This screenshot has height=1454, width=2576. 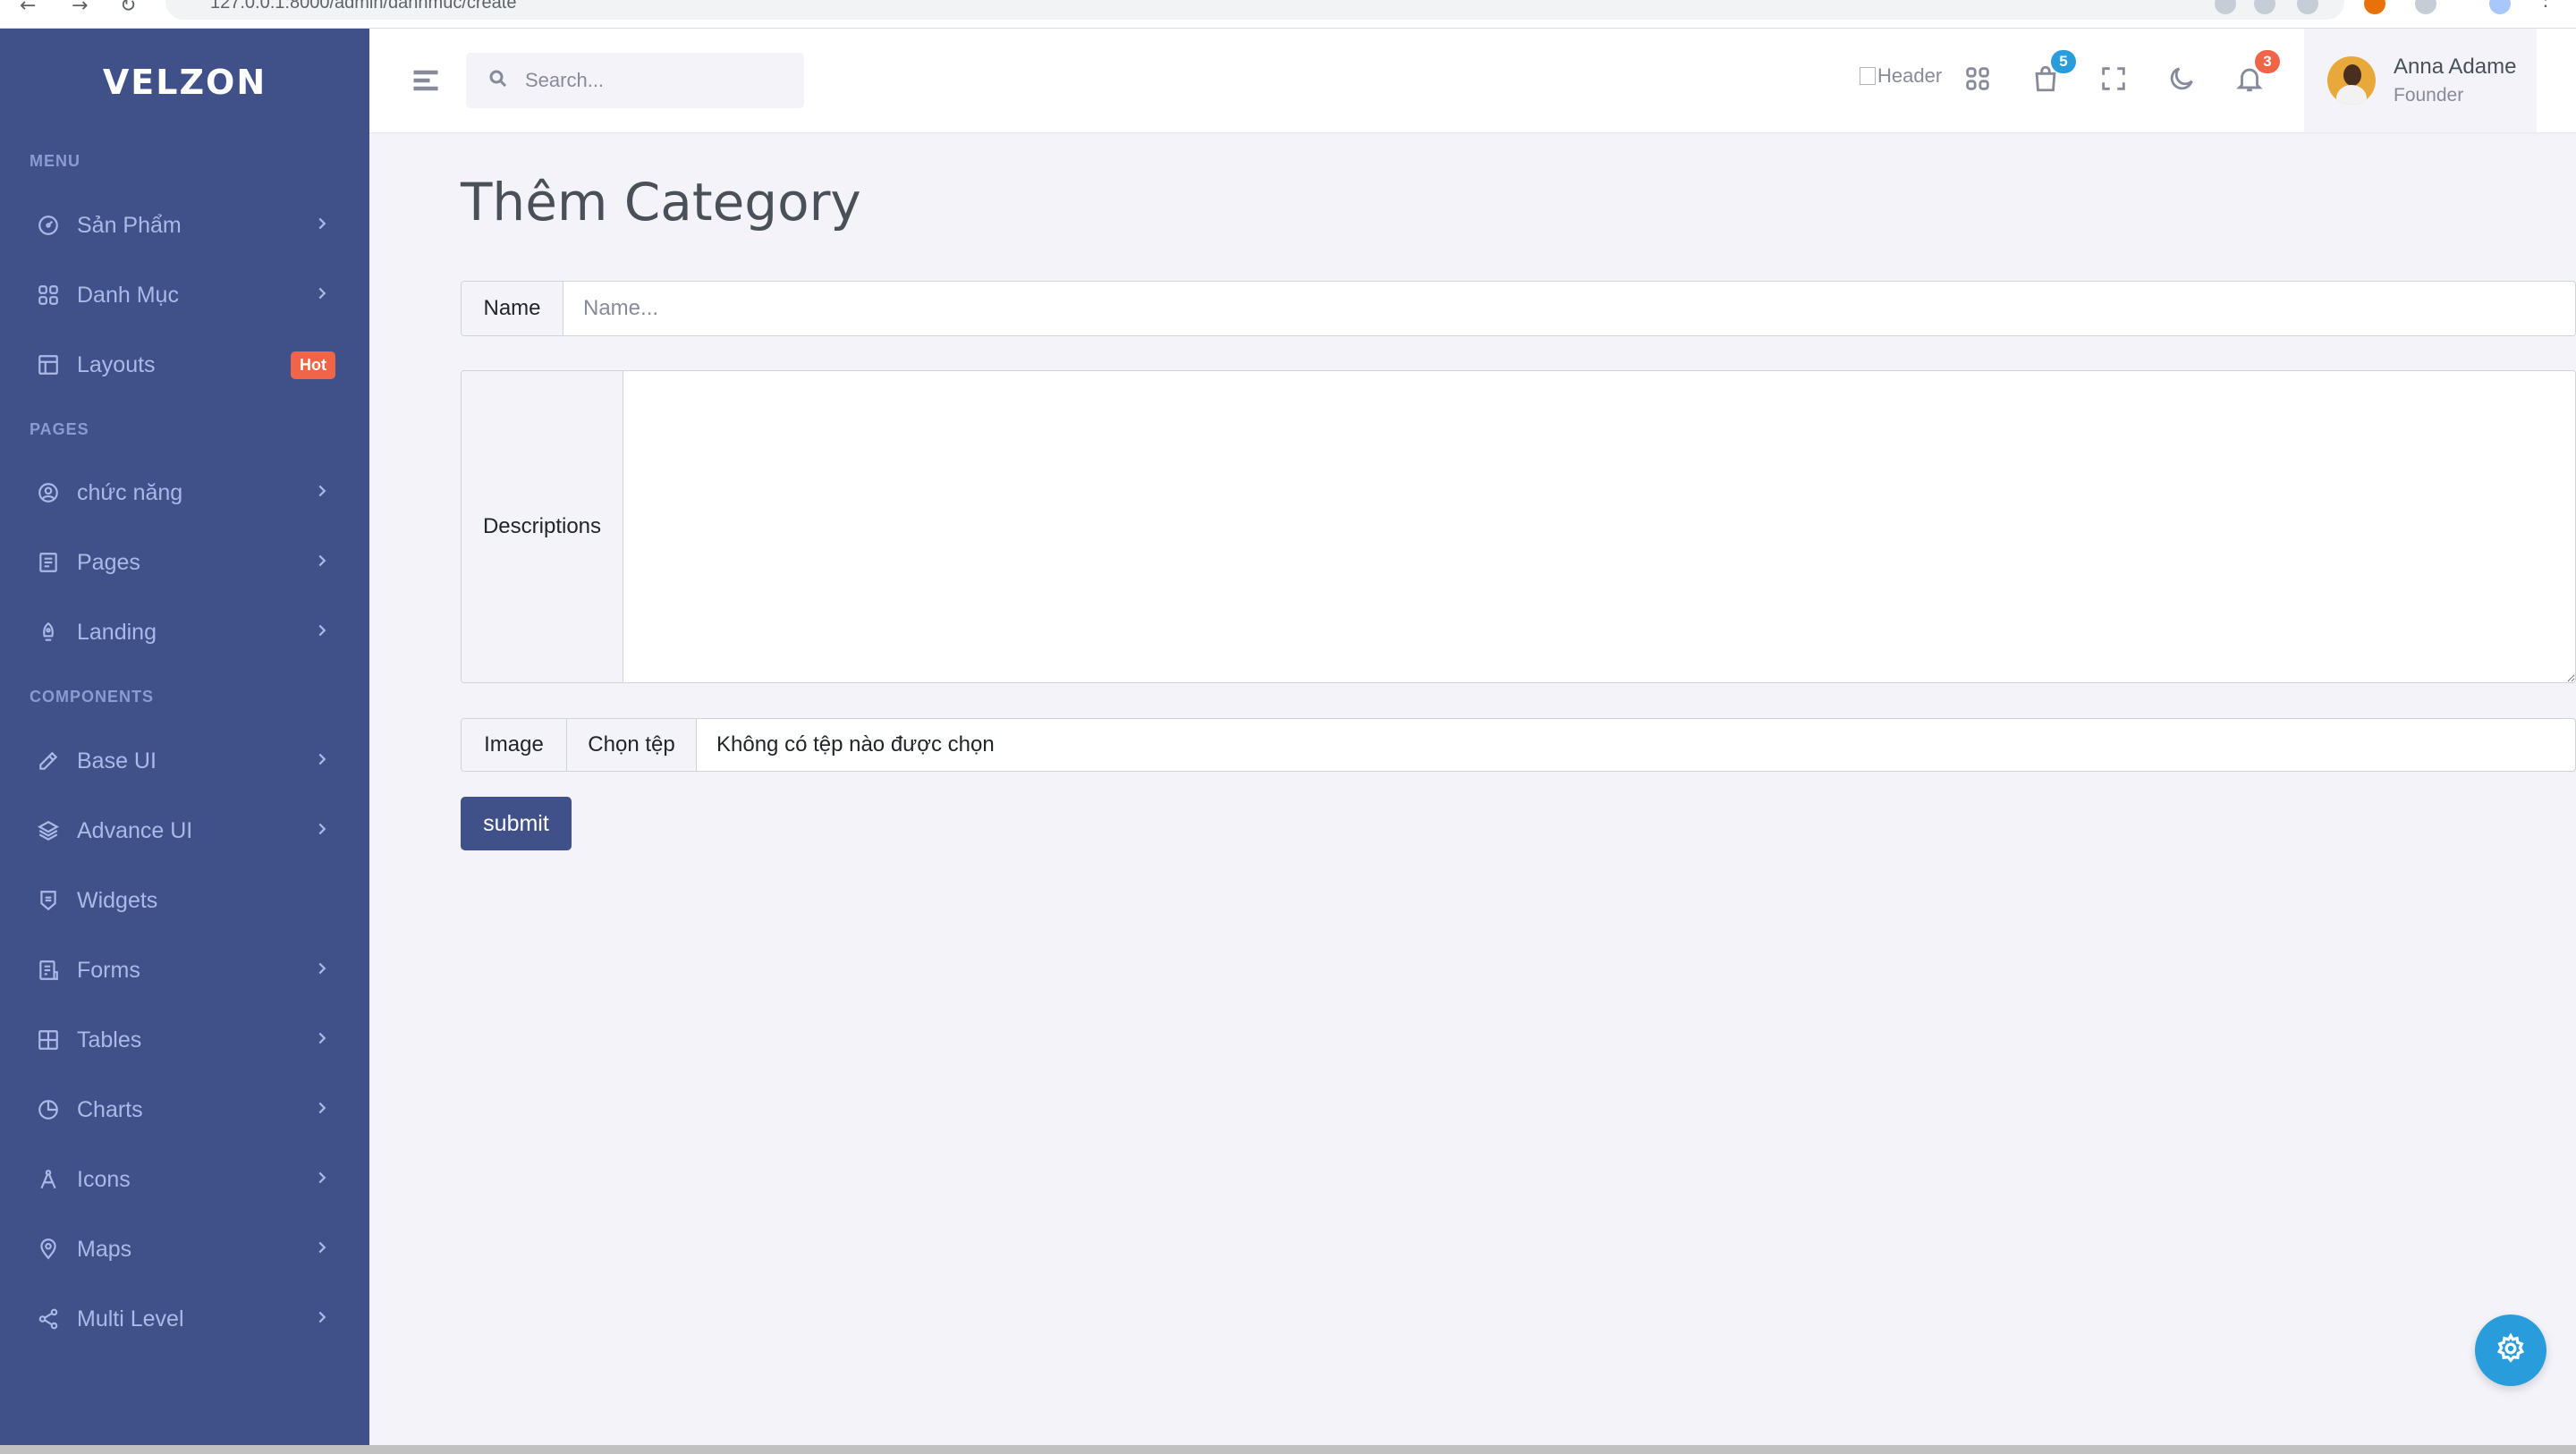 I want to click on sidebar-item-advance-ui: Advance UI, so click(x=184, y=831).